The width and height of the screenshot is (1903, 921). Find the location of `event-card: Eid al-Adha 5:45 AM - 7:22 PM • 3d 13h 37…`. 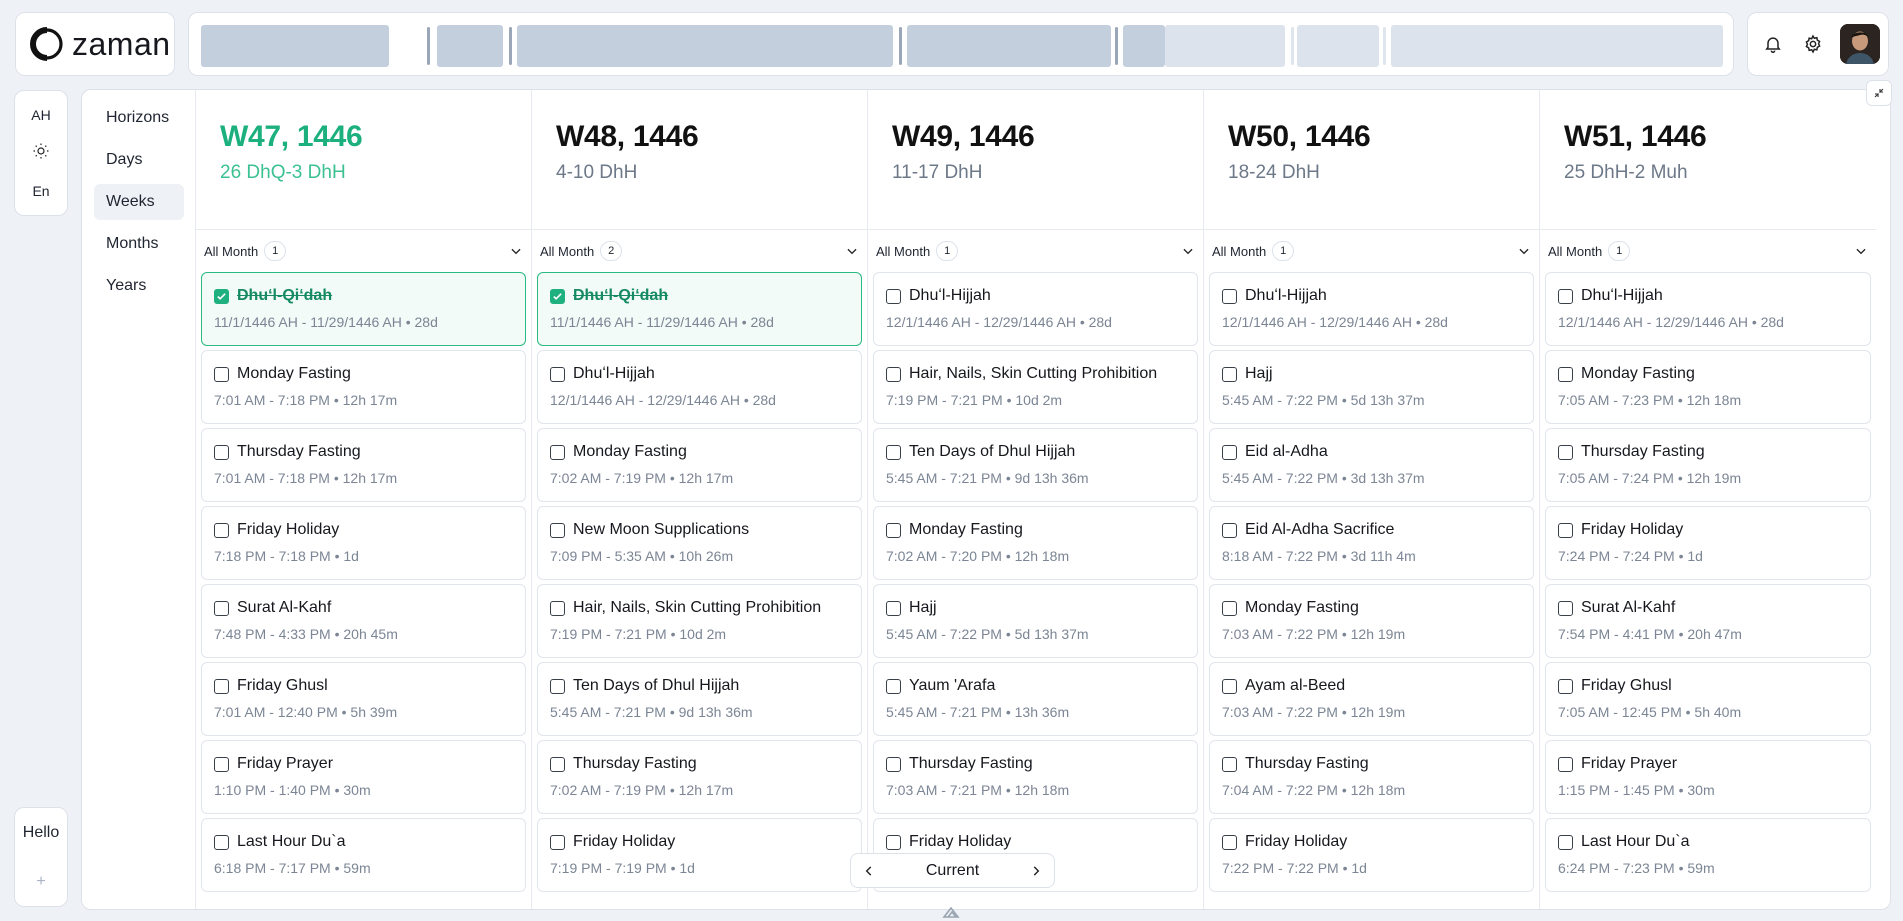

event-card: Eid al-Adha 5:45 AM - 7:22 PM • 3d 13h 37… is located at coordinates (1371, 465).